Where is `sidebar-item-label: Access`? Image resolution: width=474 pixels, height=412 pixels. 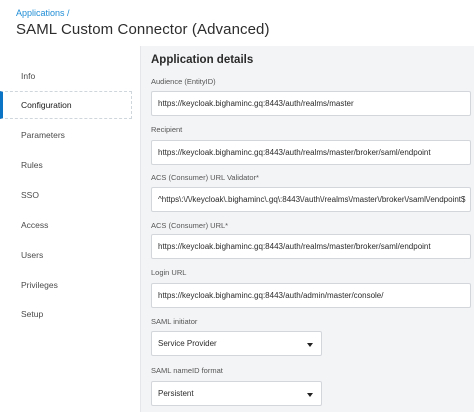 sidebar-item-label: Access is located at coordinates (35, 225).